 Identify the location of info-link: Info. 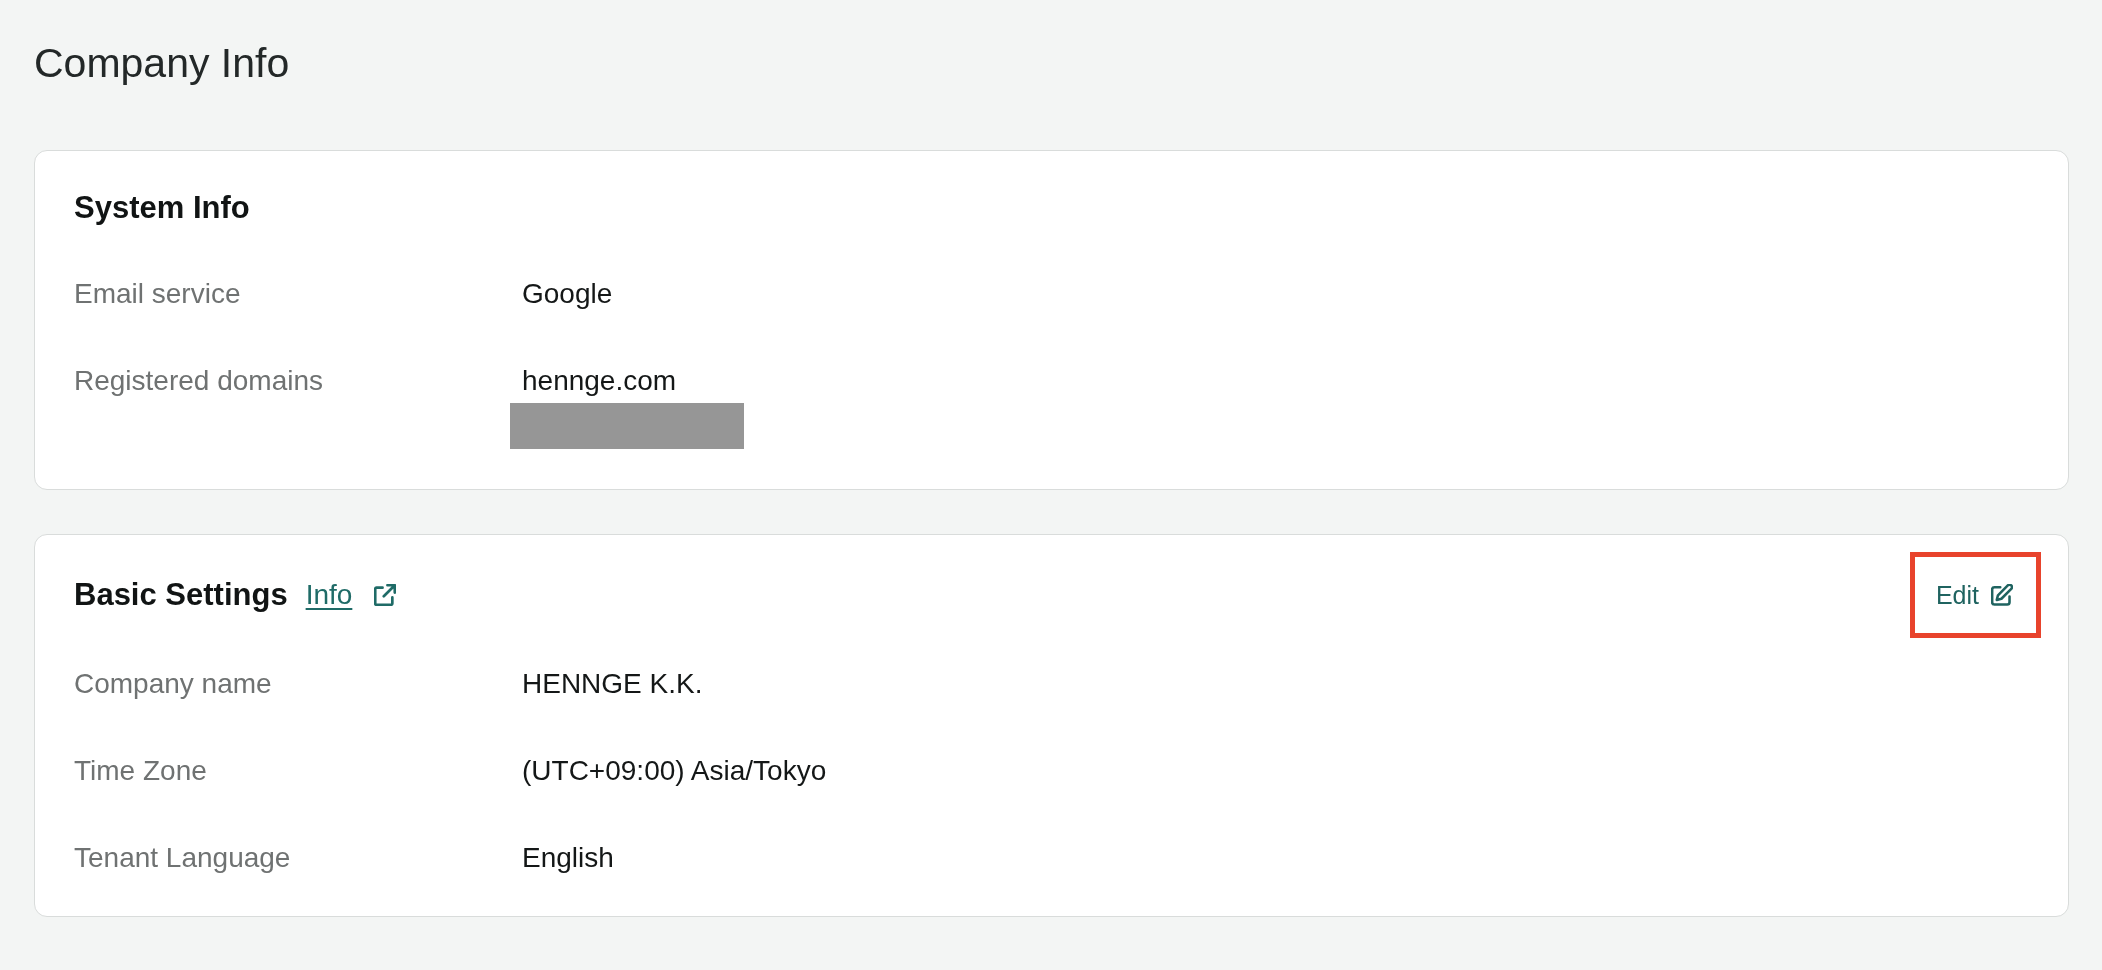
(351, 595).